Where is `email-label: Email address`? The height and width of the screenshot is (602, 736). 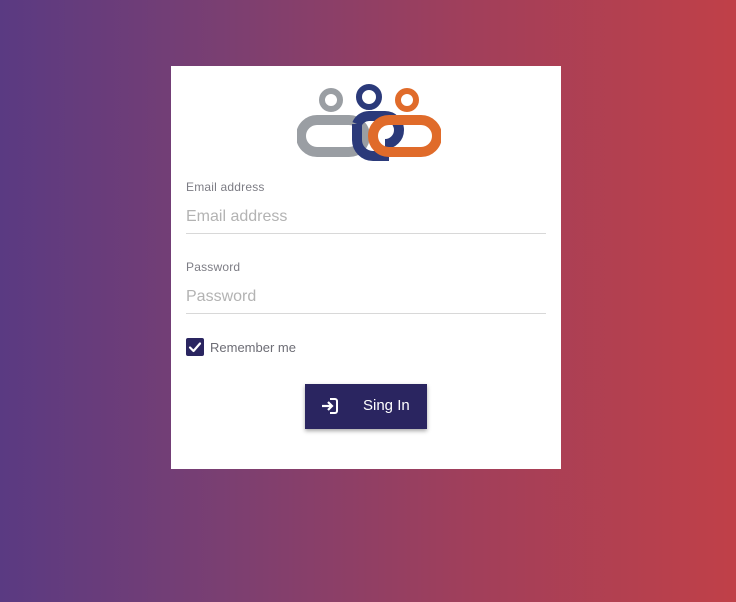 email-label: Email address is located at coordinates (225, 187).